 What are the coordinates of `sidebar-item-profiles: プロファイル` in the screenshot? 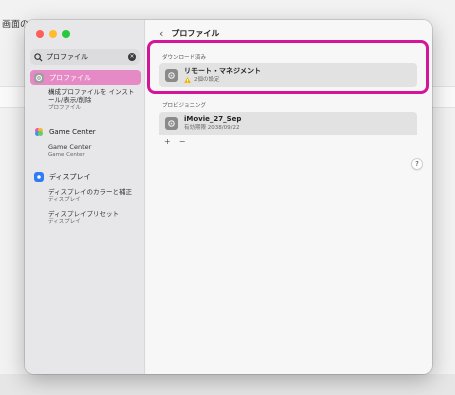 It's located at (85, 77).